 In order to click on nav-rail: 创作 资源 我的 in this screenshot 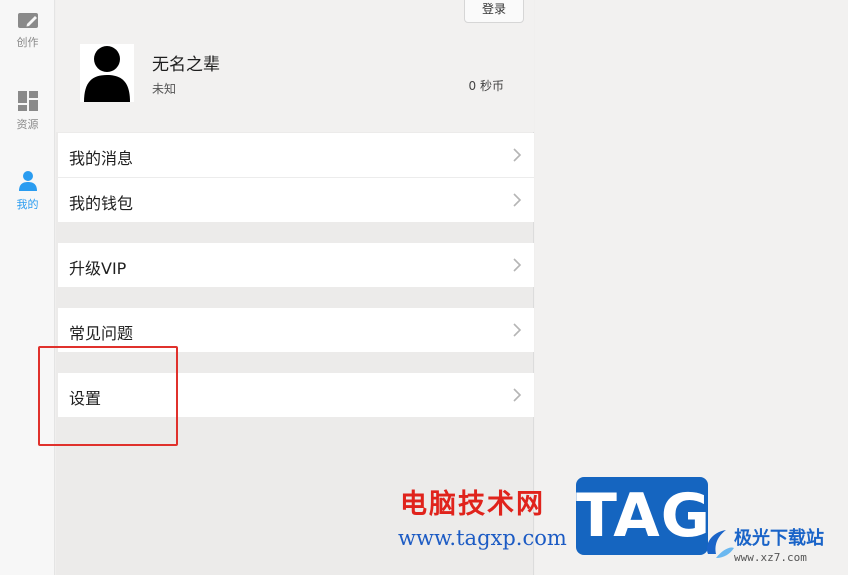, I will do `click(27, 287)`.